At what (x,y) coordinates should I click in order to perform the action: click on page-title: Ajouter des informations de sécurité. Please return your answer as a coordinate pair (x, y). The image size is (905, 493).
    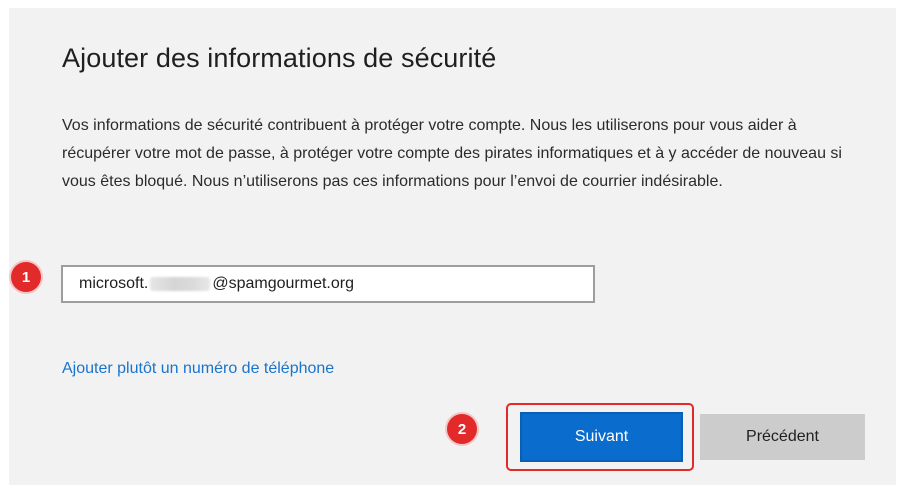
    Looking at the image, I should click on (279, 58).